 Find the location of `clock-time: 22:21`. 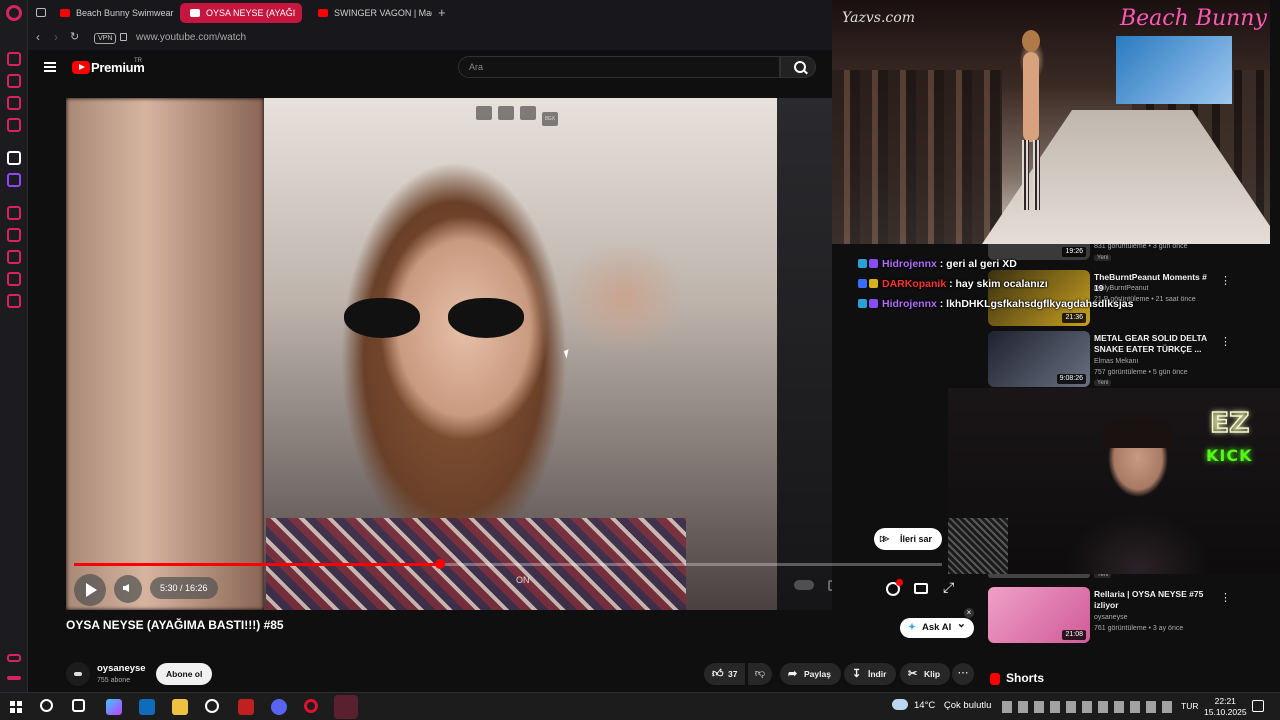

clock-time: 22:21 is located at coordinates (1225, 701).